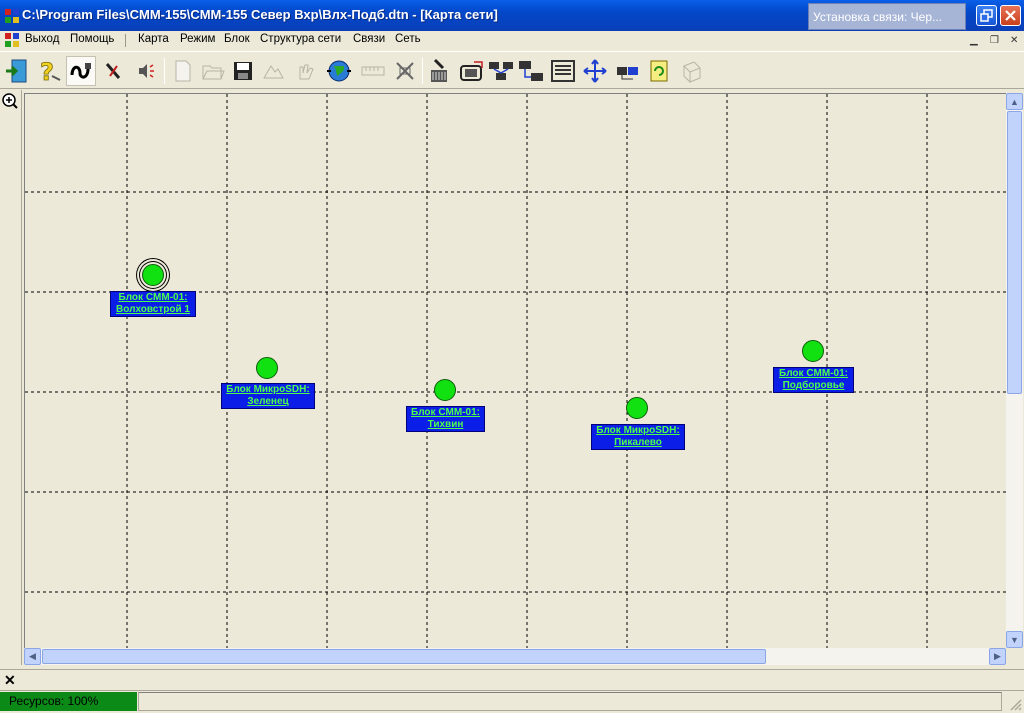  I want to click on ruler-icon, so click(373, 71).